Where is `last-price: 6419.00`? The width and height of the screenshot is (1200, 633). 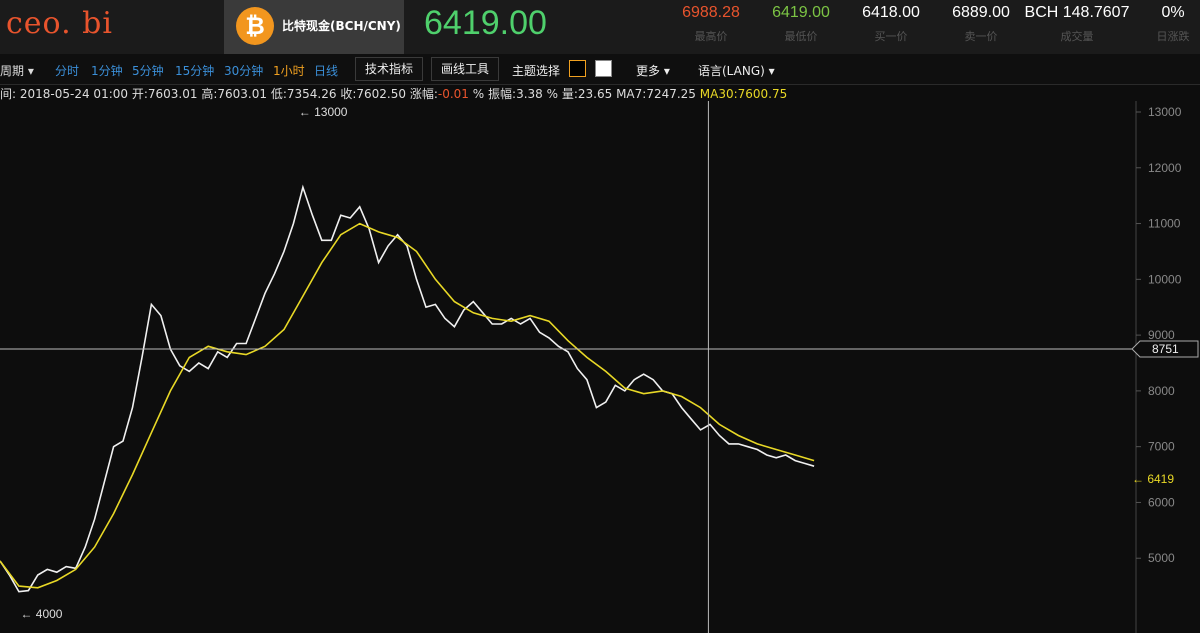
last-price: 6419.00 is located at coordinates (485, 23).